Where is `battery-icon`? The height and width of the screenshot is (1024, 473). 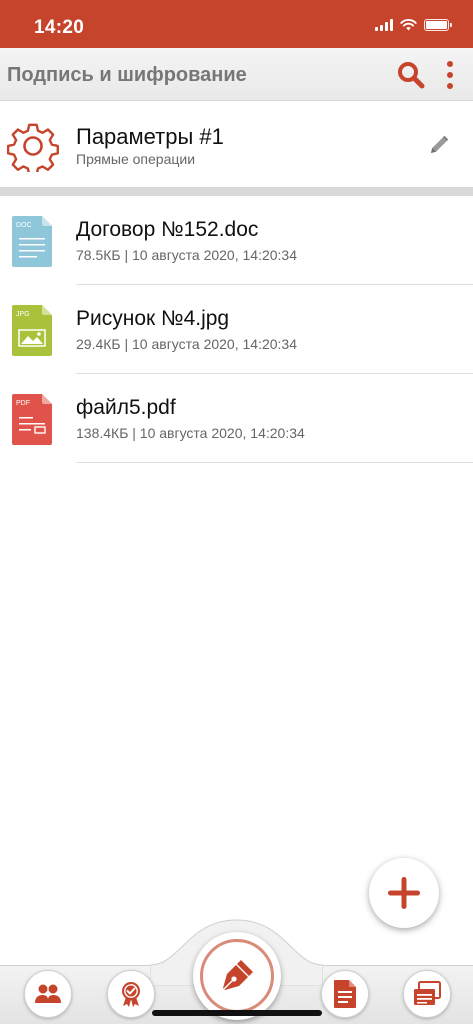 battery-icon is located at coordinates (438, 25).